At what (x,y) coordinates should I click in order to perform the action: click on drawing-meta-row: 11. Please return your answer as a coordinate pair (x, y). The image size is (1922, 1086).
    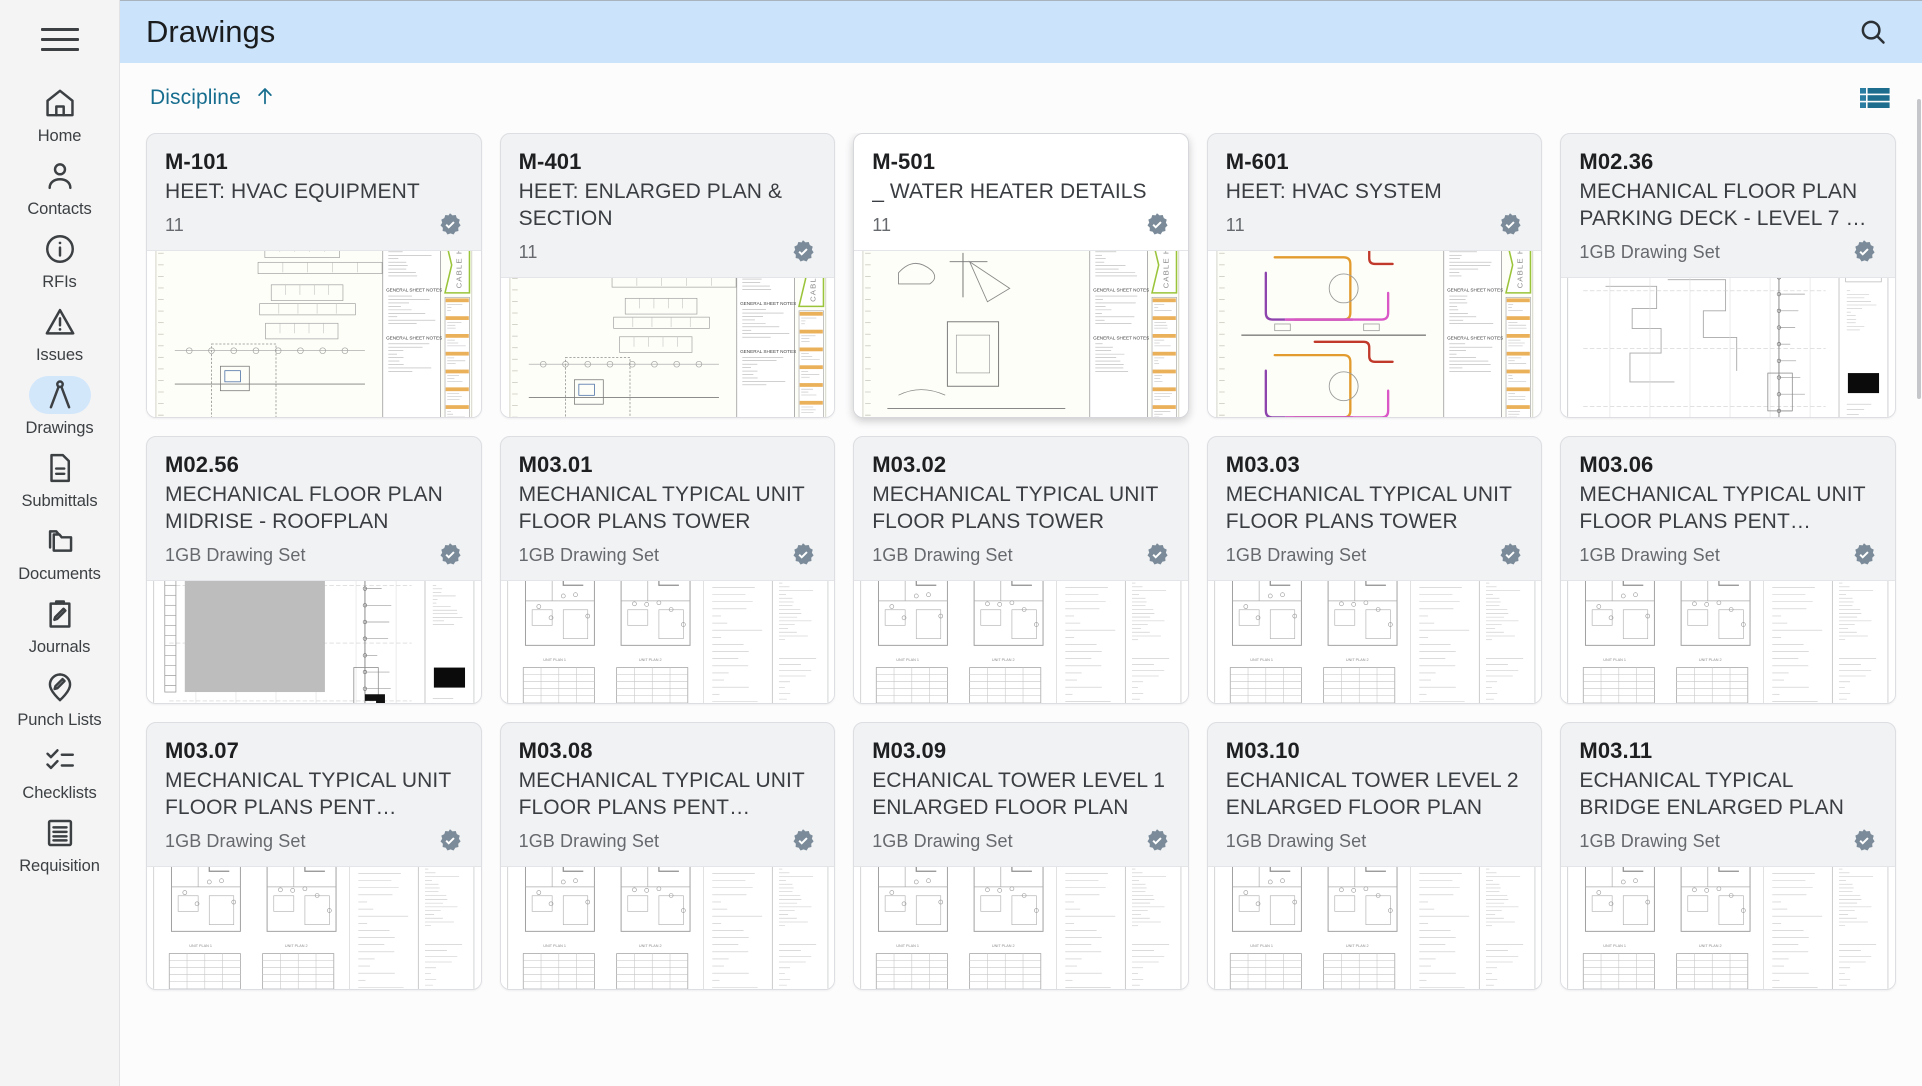
    Looking at the image, I should click on (1375, 225).